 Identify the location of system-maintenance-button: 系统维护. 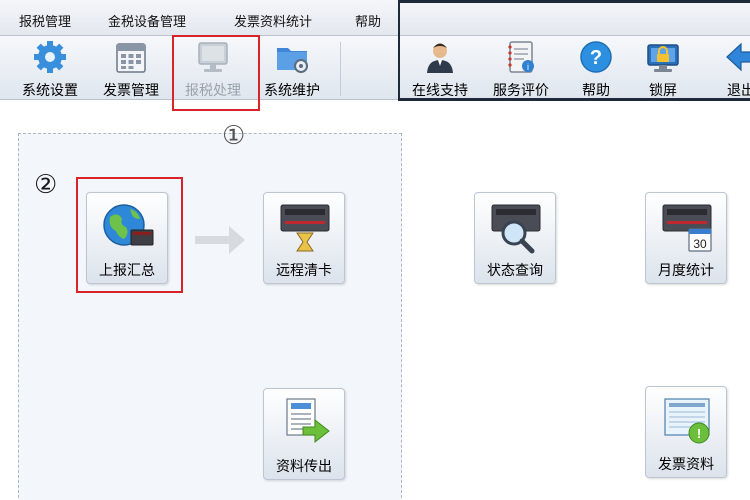
(292, 68).